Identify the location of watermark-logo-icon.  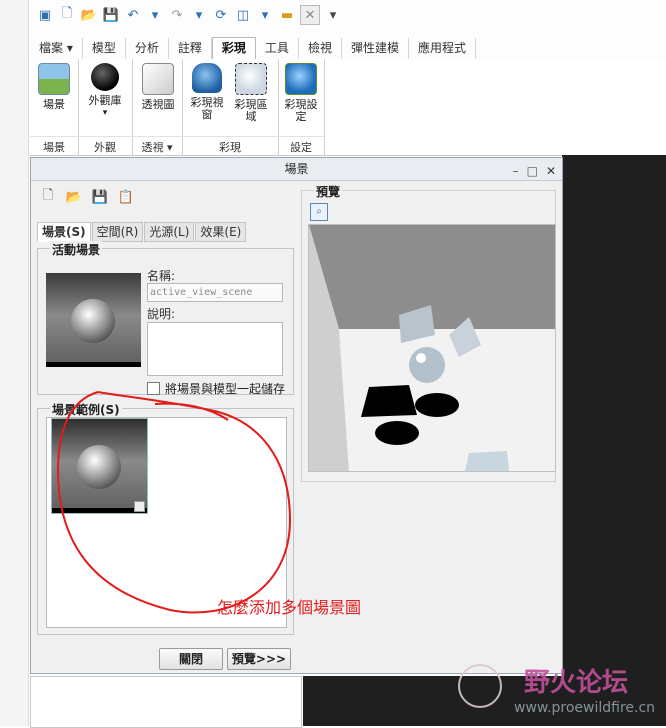
(480, 686).